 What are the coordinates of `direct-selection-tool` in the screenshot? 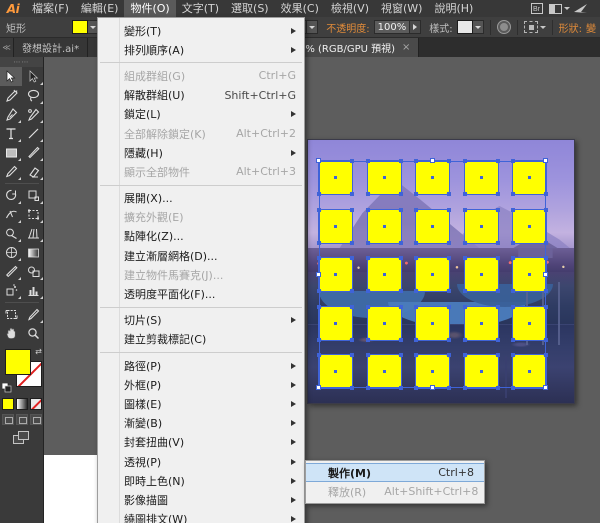 It's located at (33, 76).